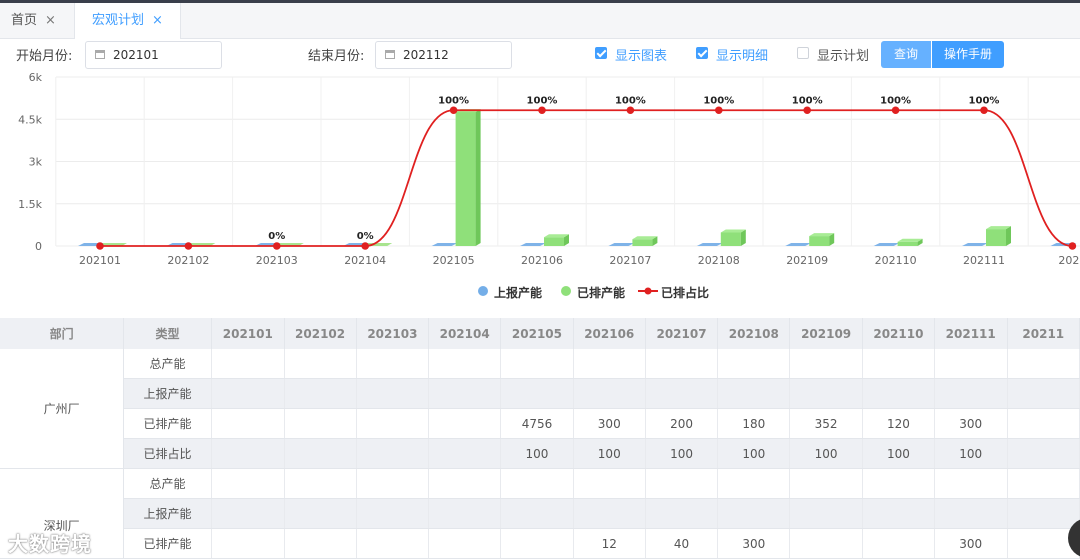 The width and height of the screenshot is (1080, 560). Describe the element at coordinates (426, 55) in the screenshot. I see `end-month-value: 202112` at that location.